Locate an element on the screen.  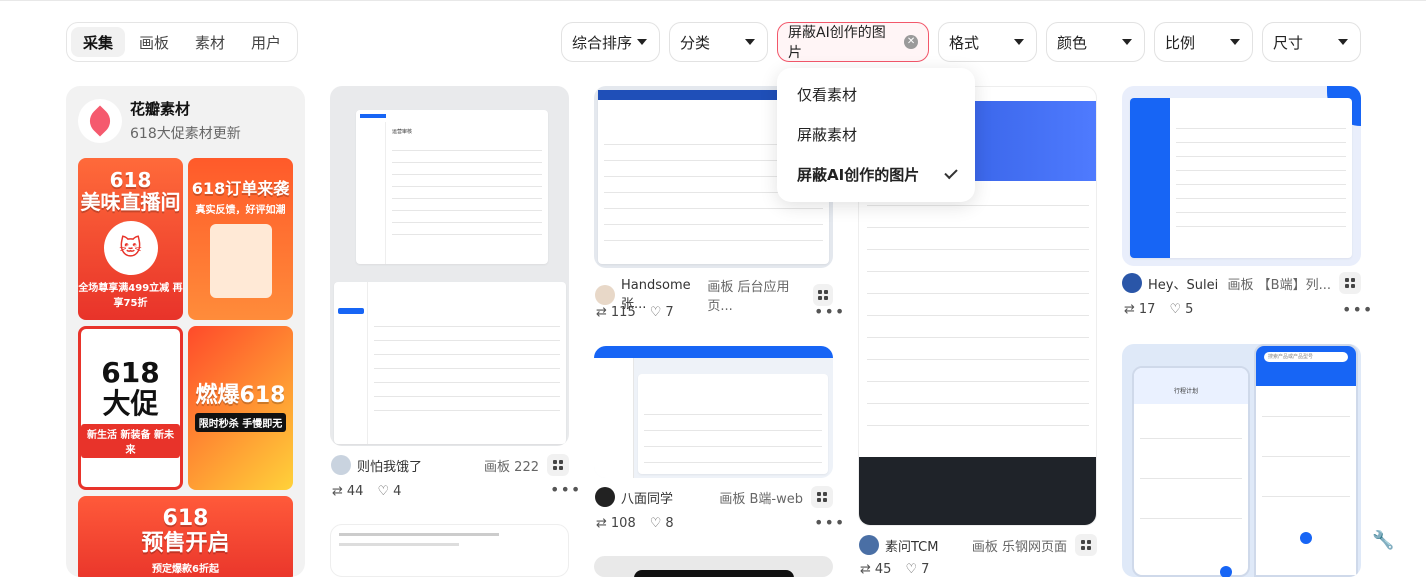
poster-image: 618订单来袭 真实反馈，好评如潮 is located at coordinates (240, 239).